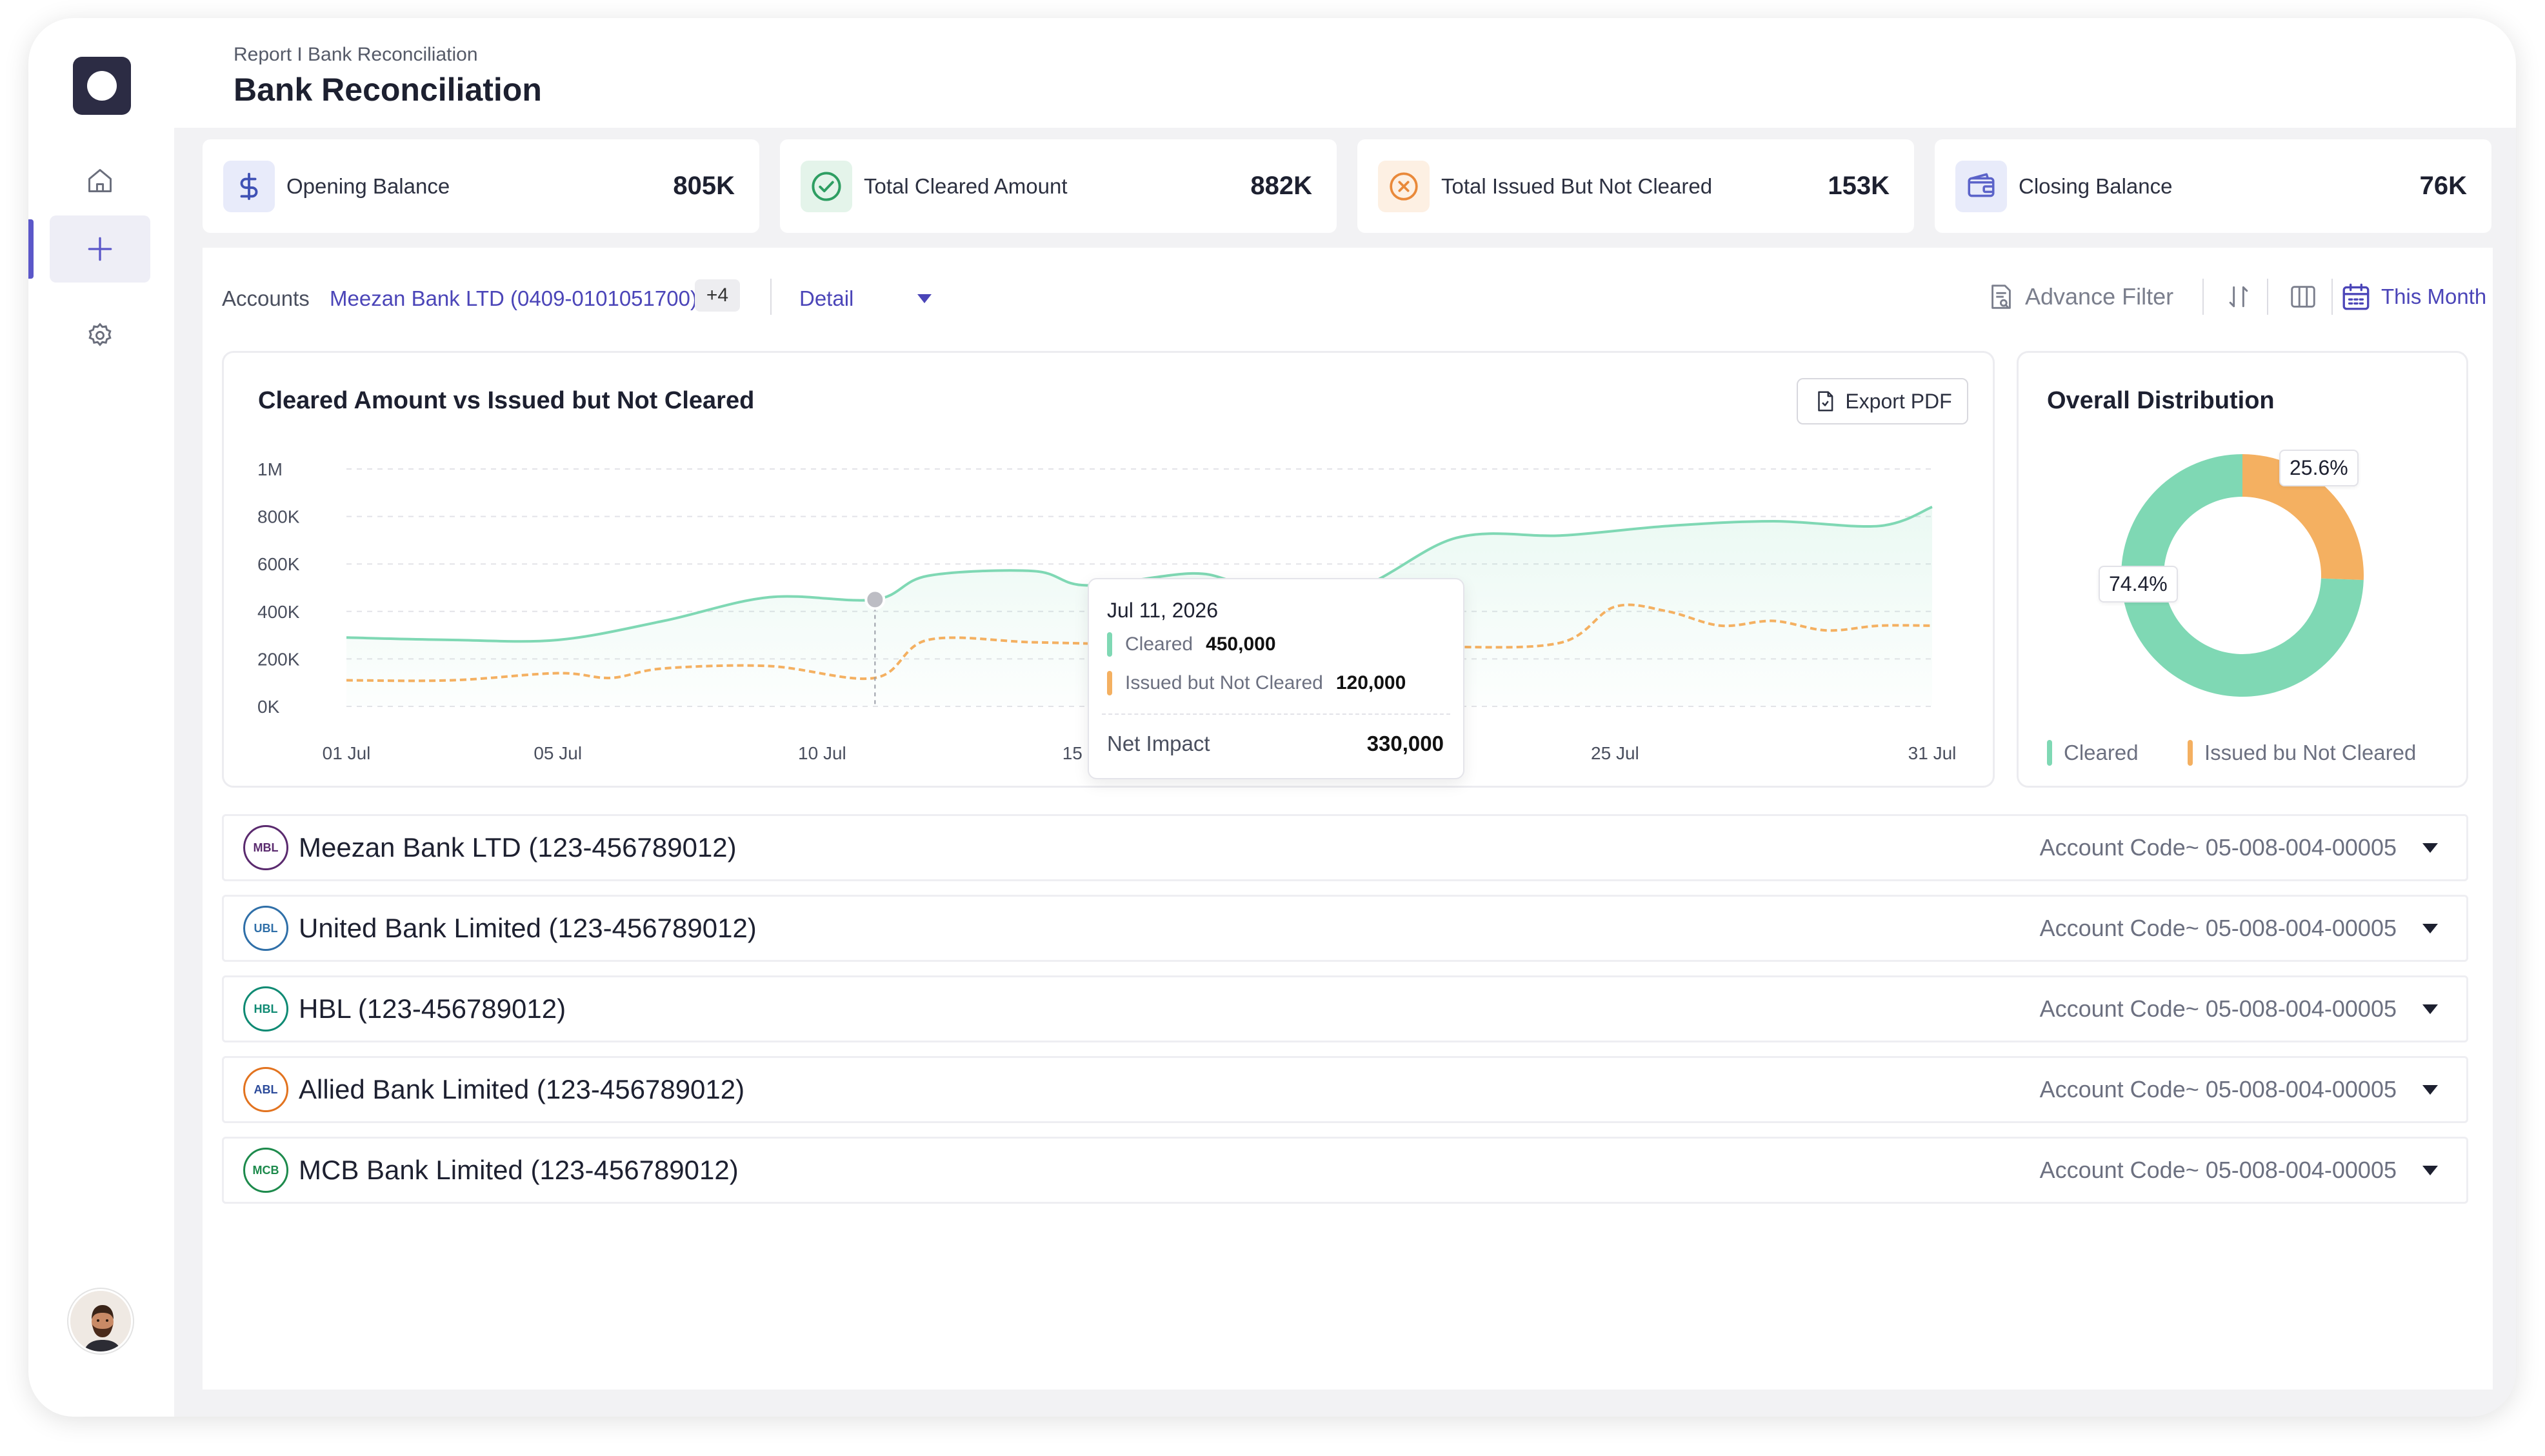 This screenshot has width=2545, height=1456. I want to click on sort-icon, so click(2238, 297).